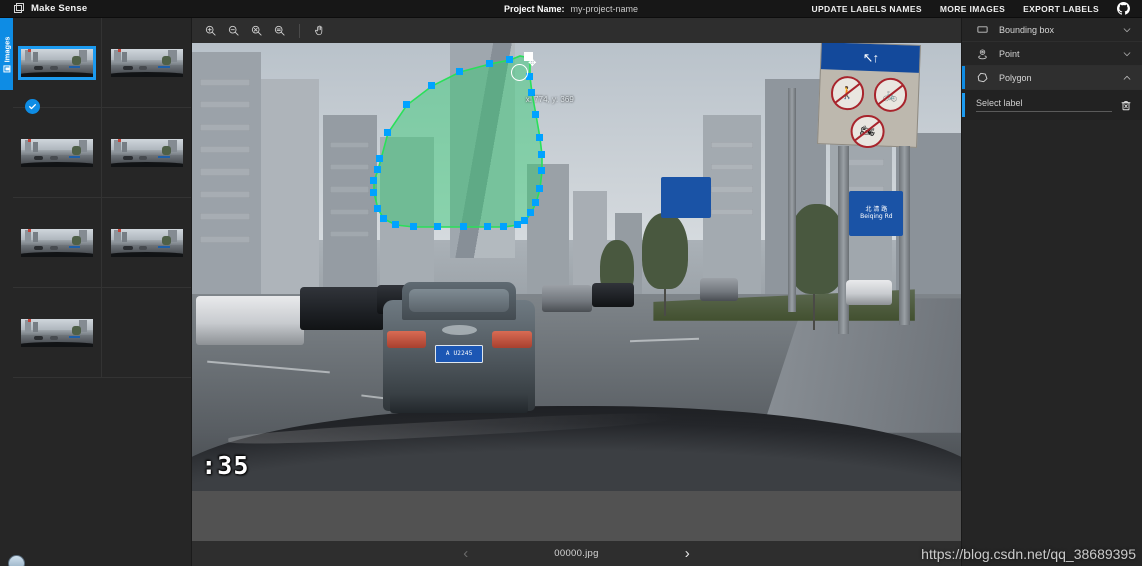 The height and width of the screenshot is (566, 1142). Describe the element at coordinates (1009, 53) in the screenshot. I see `section-point-label: Point` at that location.